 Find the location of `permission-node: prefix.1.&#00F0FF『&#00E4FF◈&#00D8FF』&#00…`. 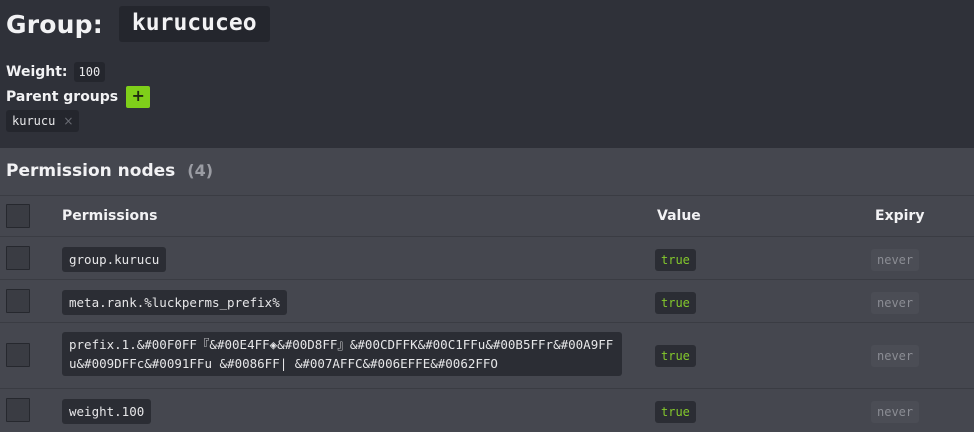

permission-node: prefix.1.&#00F0FF『&#00E4FF◈&#00D8FF』&#00… is located at coordinates (342, 354).